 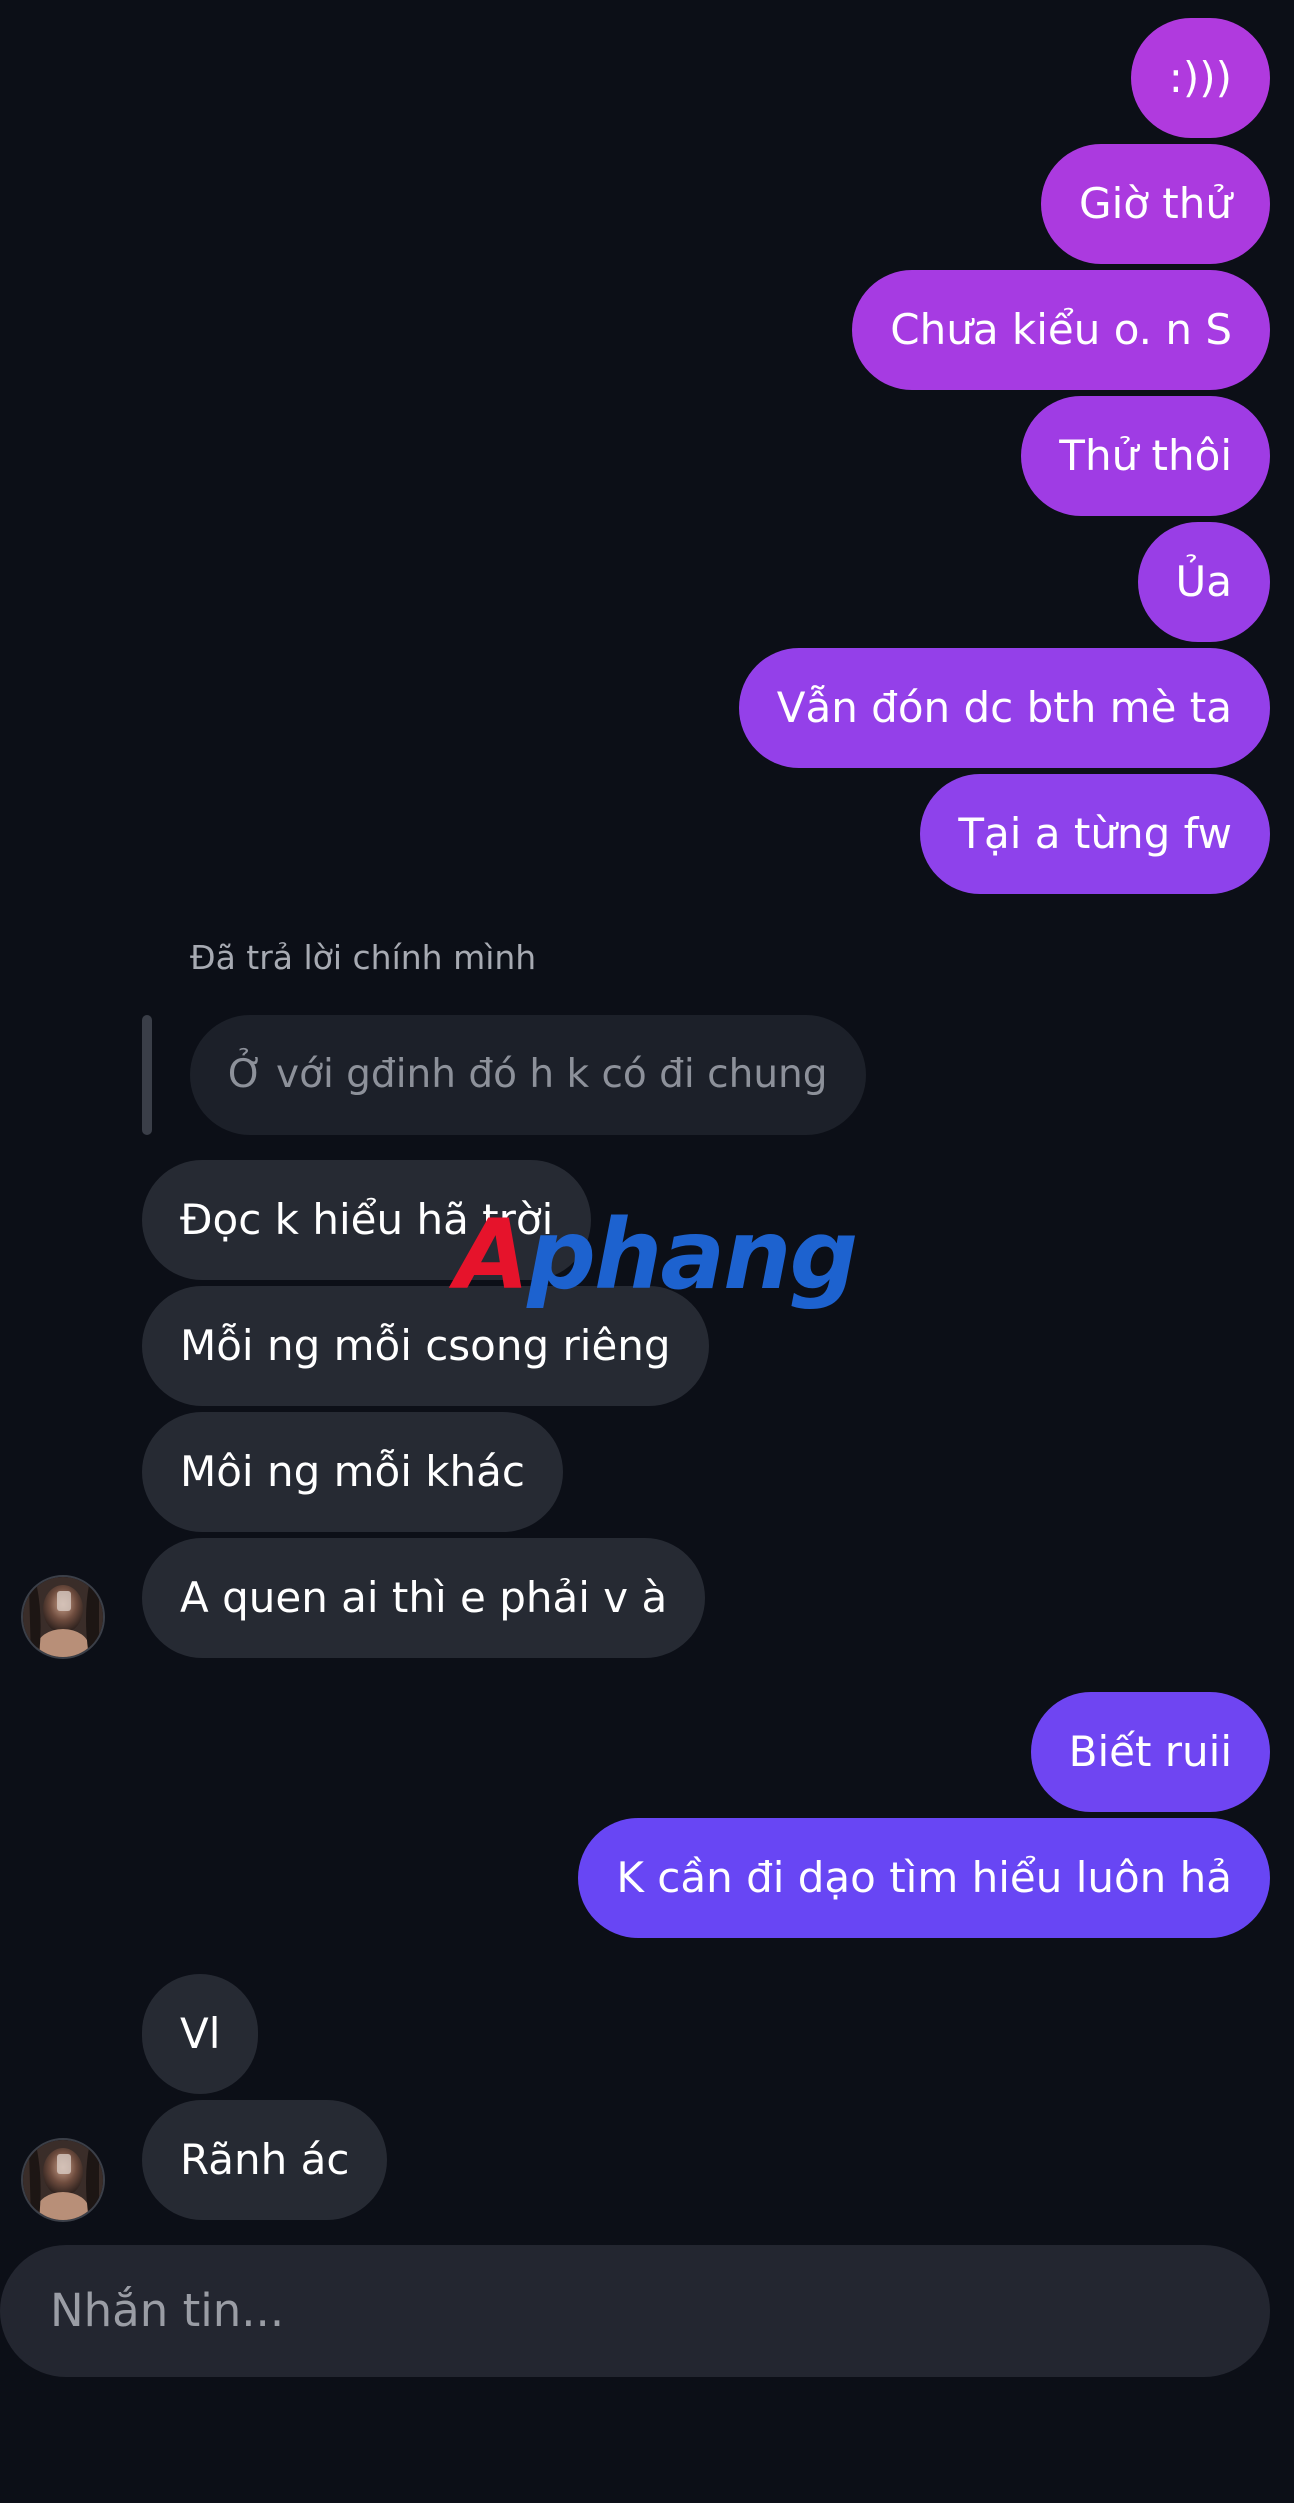 What do you see at coordinates (1145, 456) in the screenshot?
I see `sent-message: Thử thôi` at bounding box center [1145, 456].